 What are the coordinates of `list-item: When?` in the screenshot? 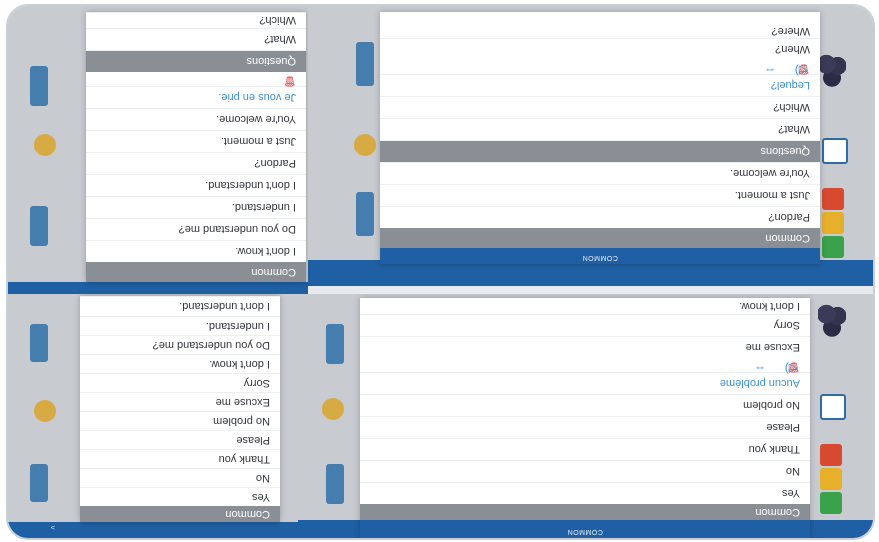 It's located at (600, 49).